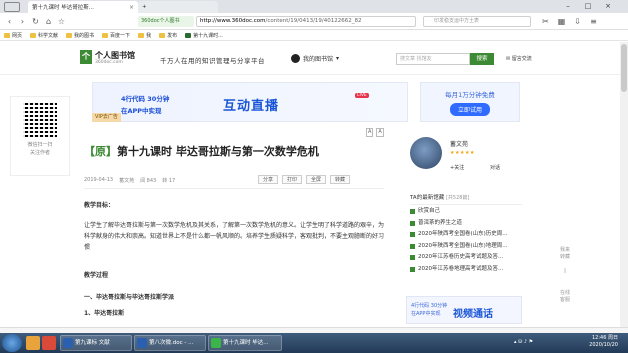 Image resolution: width=628 pixels, height=353 pixels. Describe the element at coordinates (168, 35) in the screenshot. I see `bookmark-item: 发布` at that location.